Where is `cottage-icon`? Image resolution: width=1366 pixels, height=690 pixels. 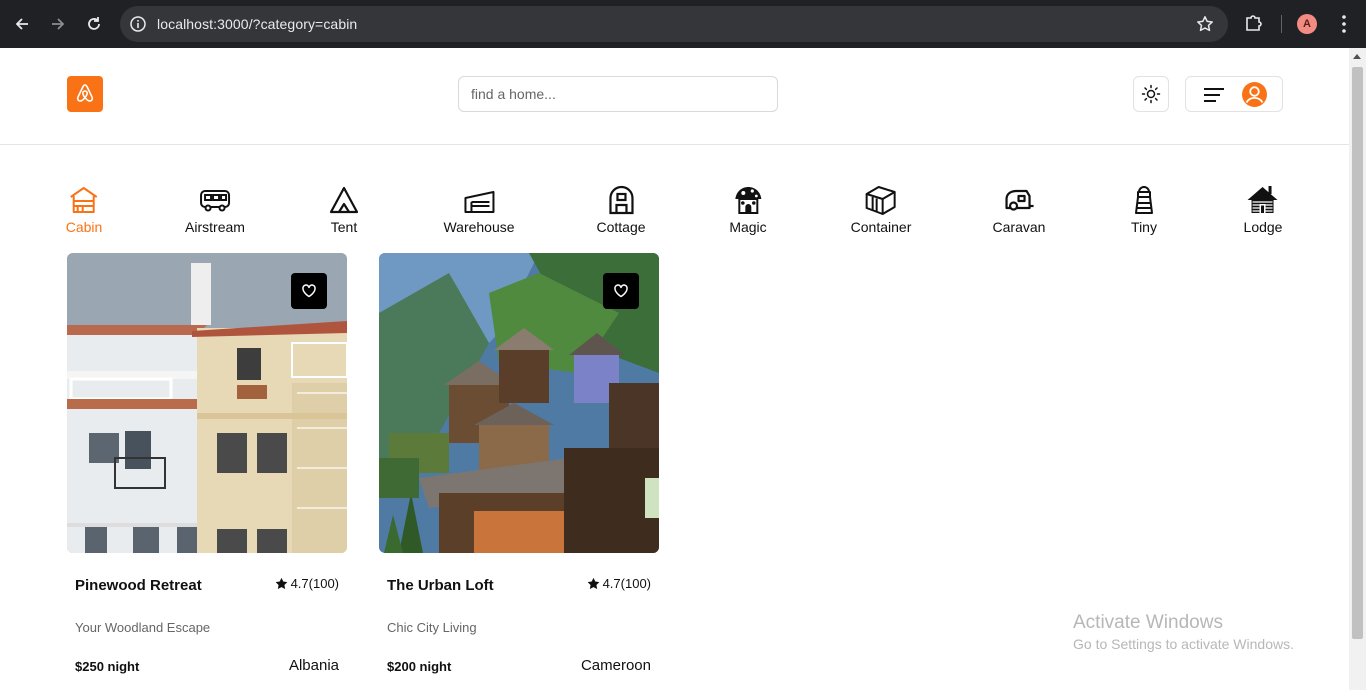
cottage-icon is located at coordinates (621, 200).